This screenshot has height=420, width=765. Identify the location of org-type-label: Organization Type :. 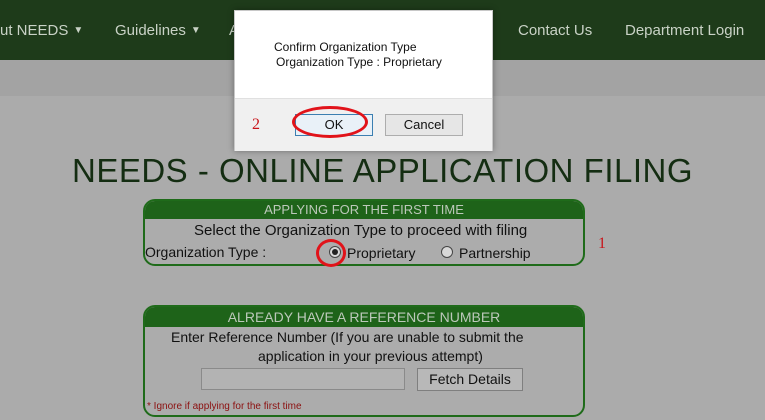
(206, 252).